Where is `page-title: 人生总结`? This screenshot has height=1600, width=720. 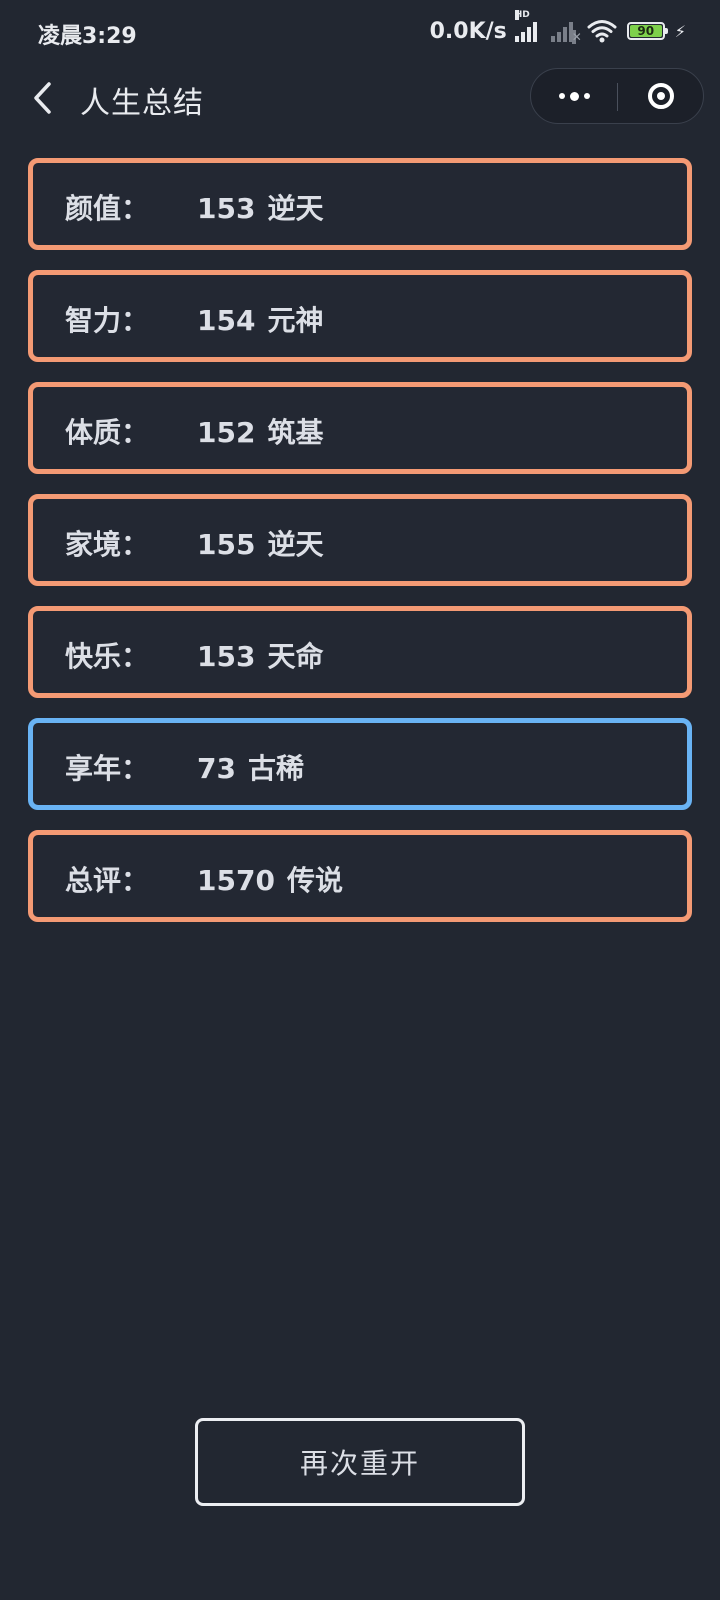 page-title: 人生总结 is located at coordinates (142, 103).